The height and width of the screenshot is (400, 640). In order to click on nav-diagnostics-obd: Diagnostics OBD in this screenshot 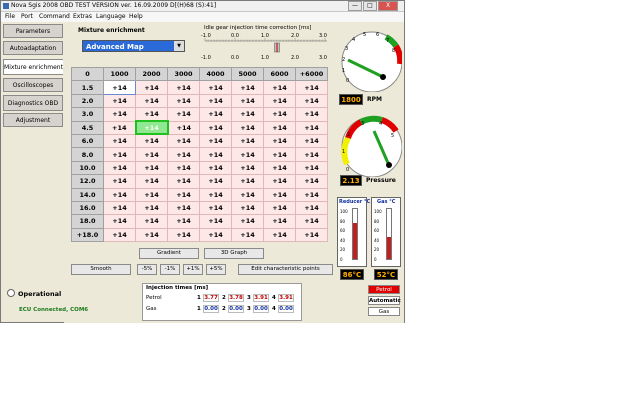, I will do `click(33, 103)`.